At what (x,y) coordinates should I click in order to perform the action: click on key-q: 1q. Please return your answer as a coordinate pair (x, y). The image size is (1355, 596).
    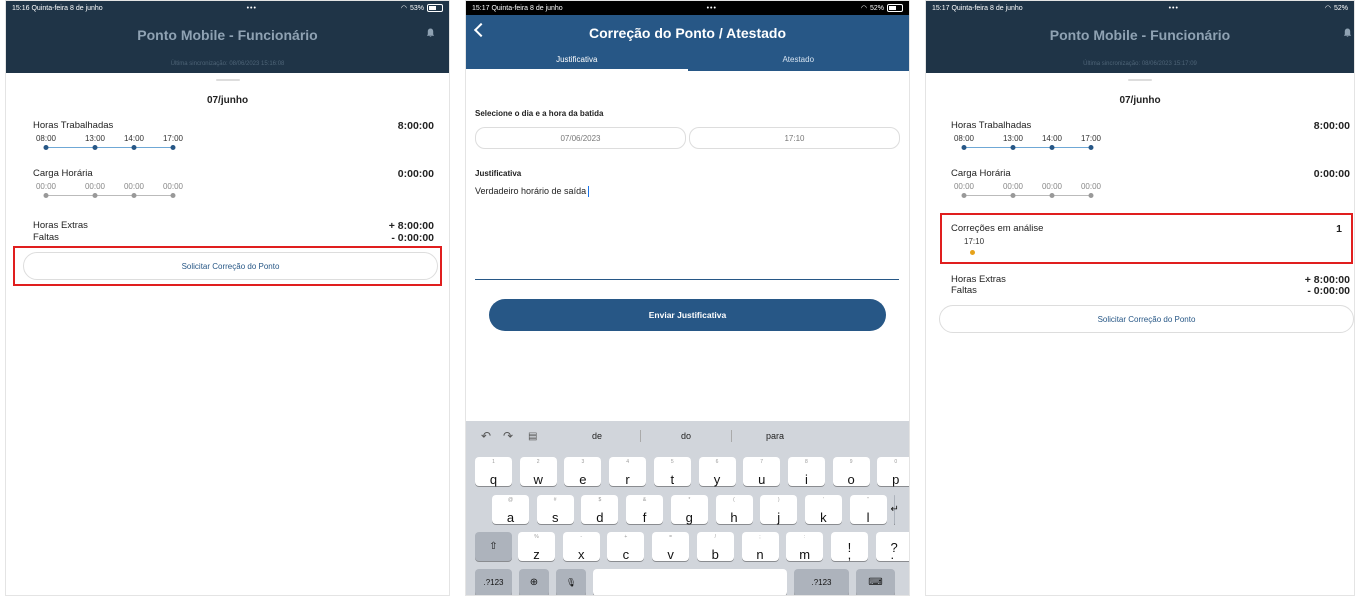
    Looking at the image, I should click on (493, 471).